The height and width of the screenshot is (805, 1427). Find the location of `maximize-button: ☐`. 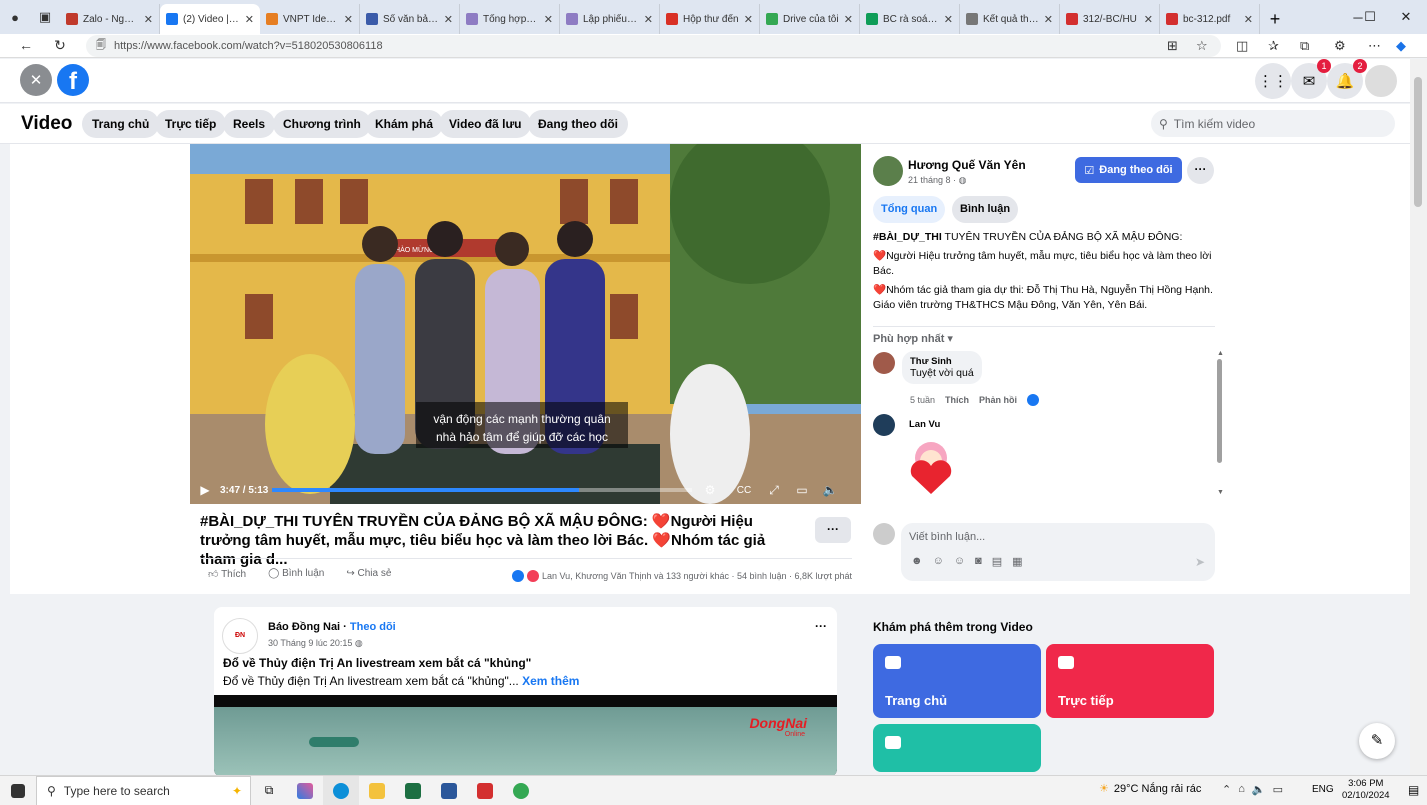

maximize-button: ☐ is located at coordinates (1370, 17).